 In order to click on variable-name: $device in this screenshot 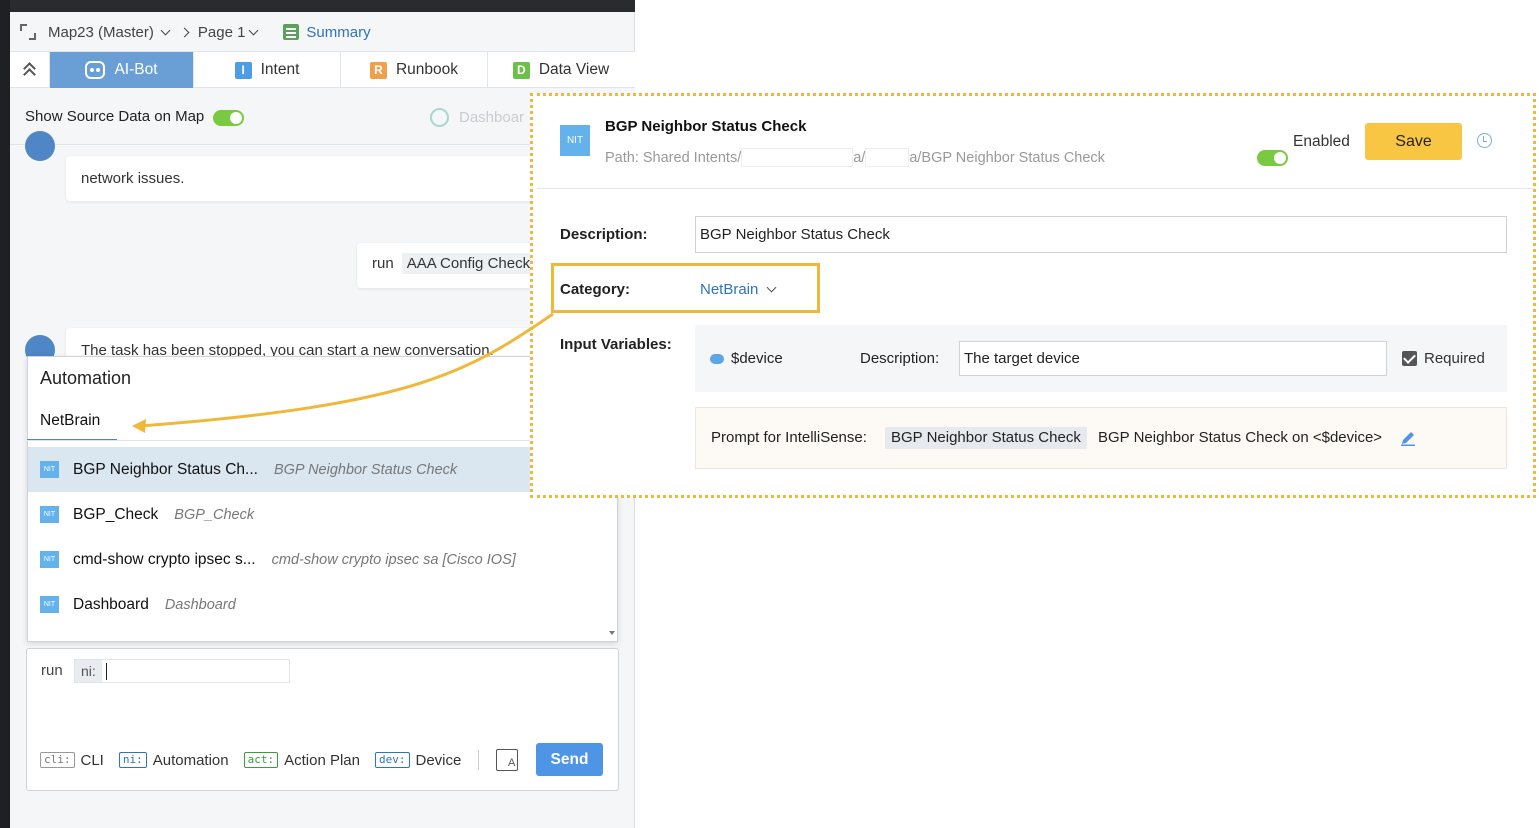, I will do `click(746, 358)`.